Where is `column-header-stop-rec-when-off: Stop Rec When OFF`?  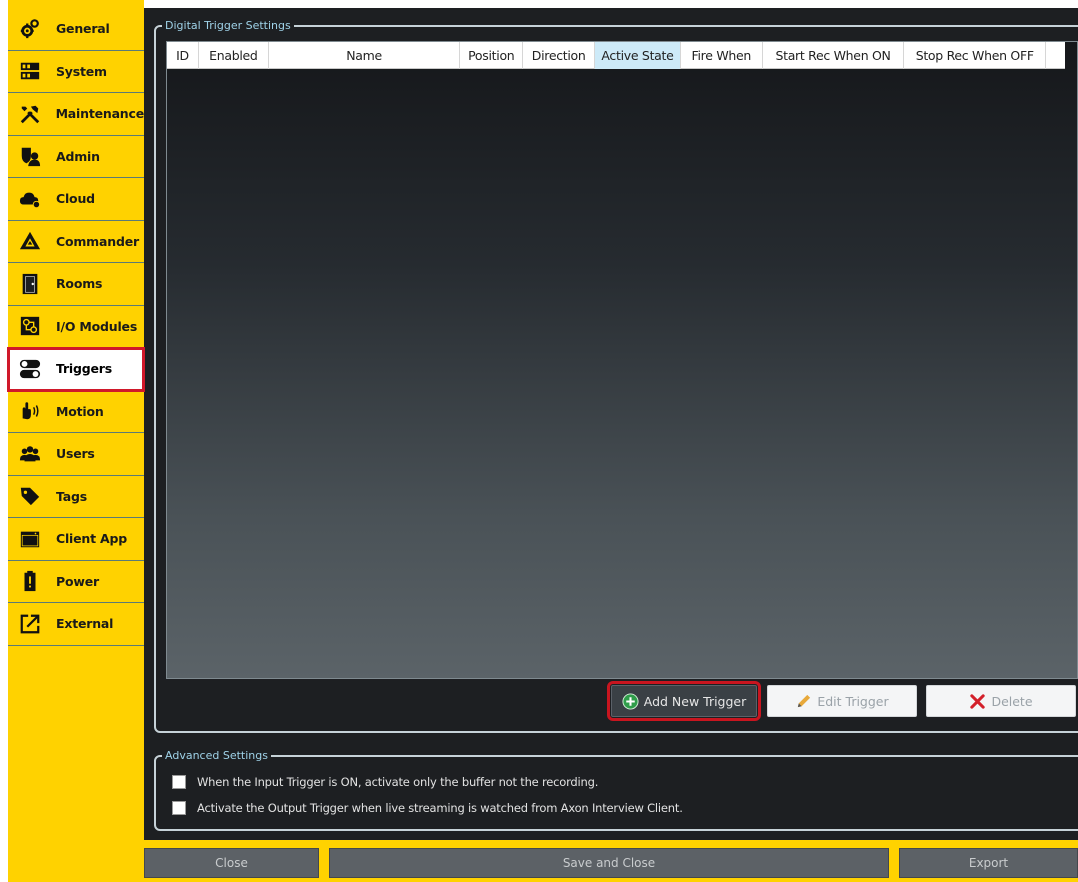 column-header-stop-rec-when-off: Stop Rec When OFF is located at coordinates (975, 55).